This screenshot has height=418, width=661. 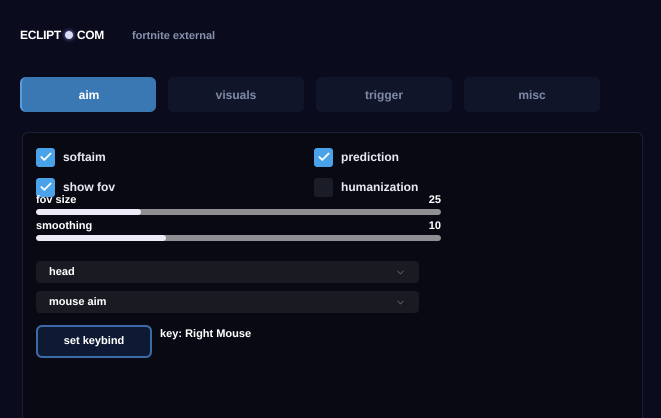 What do you see at coordinates (174, 36) in the screenshot?
I see `subtitle: fortnite external` at bounding box center [174, 36].